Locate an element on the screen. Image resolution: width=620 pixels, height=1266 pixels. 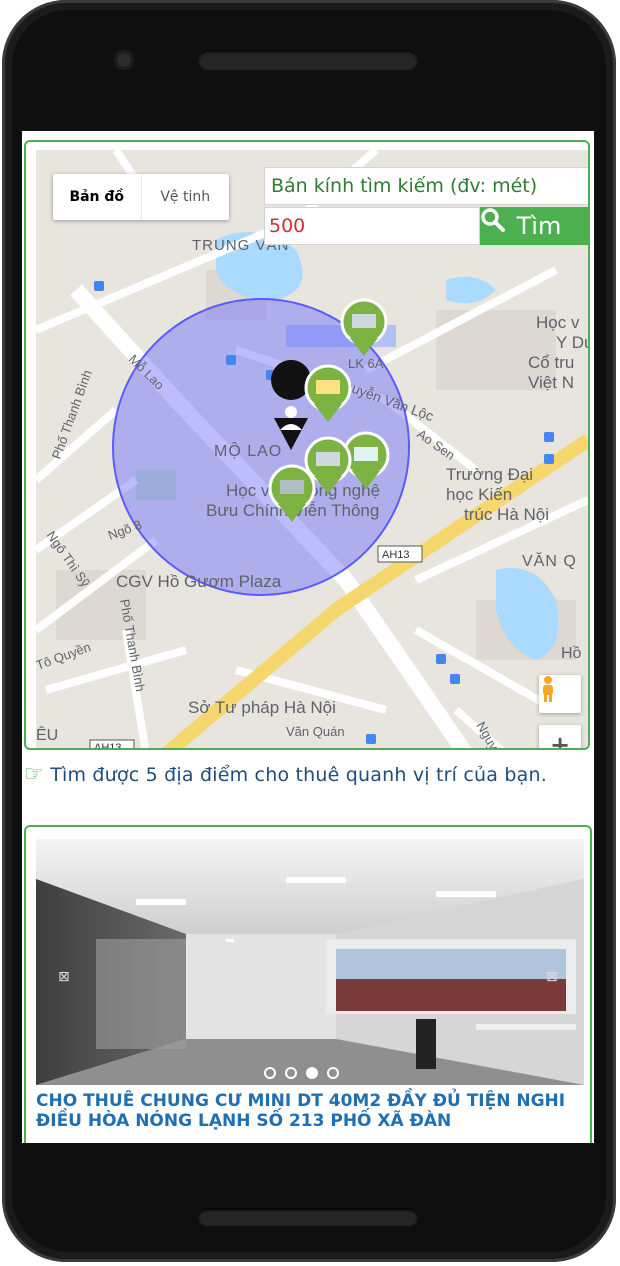
search-icon is located at coordinates (493, 220).